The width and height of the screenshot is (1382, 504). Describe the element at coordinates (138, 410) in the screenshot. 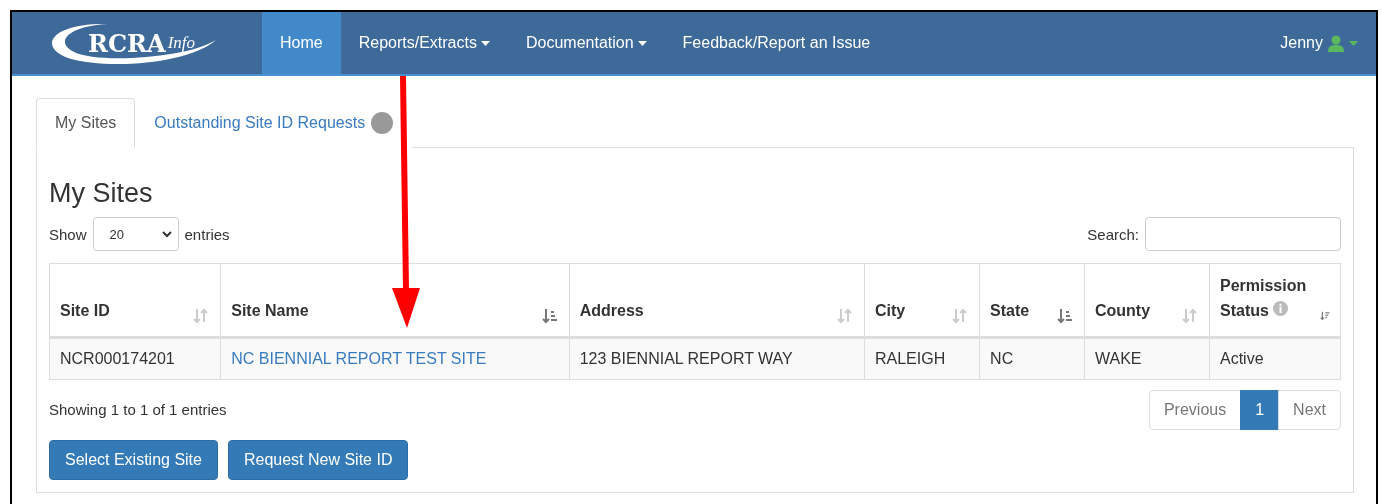

I see `entries-info: Showing 1 to 1 of 1 entries` at that location.